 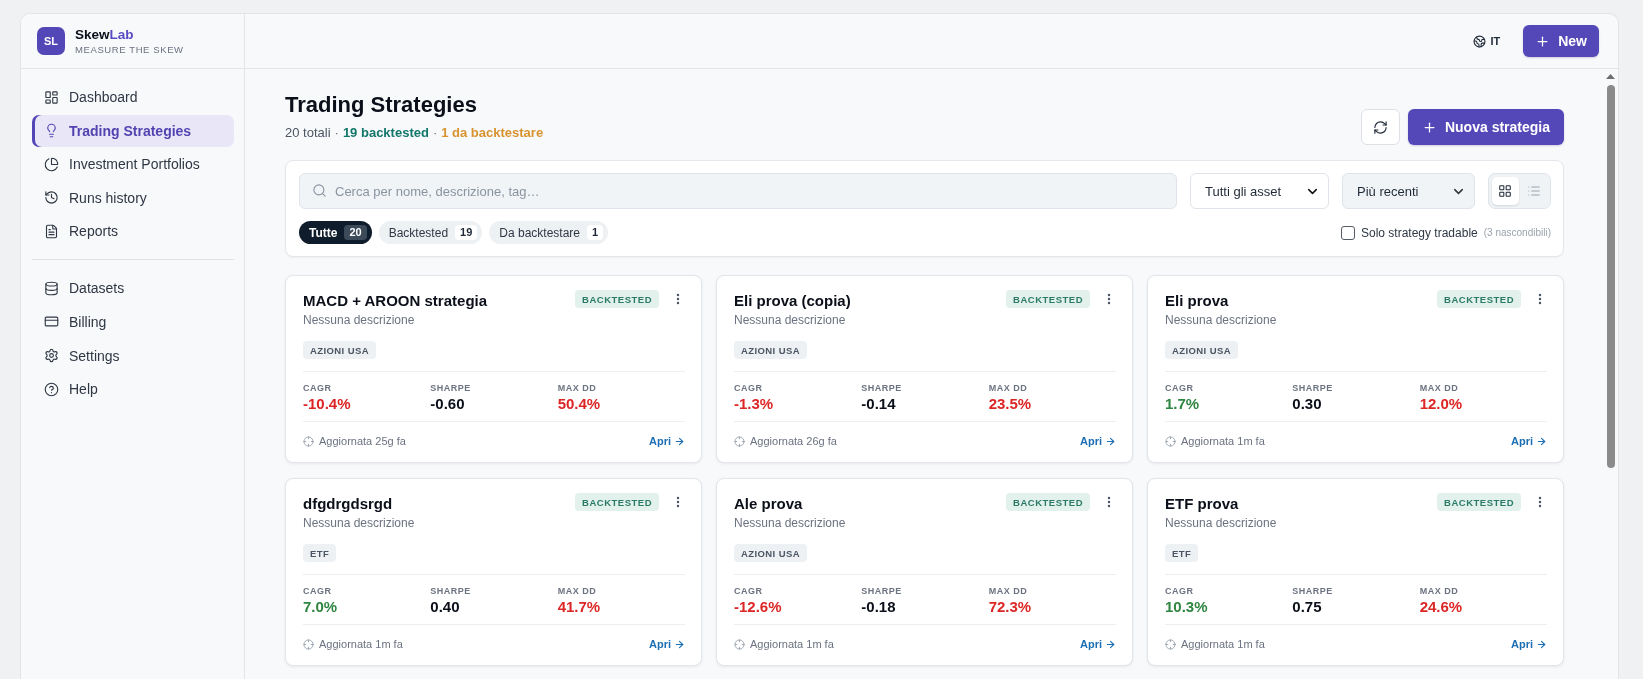 I want to click on count-badge: 19, so click(x=466, y=232).